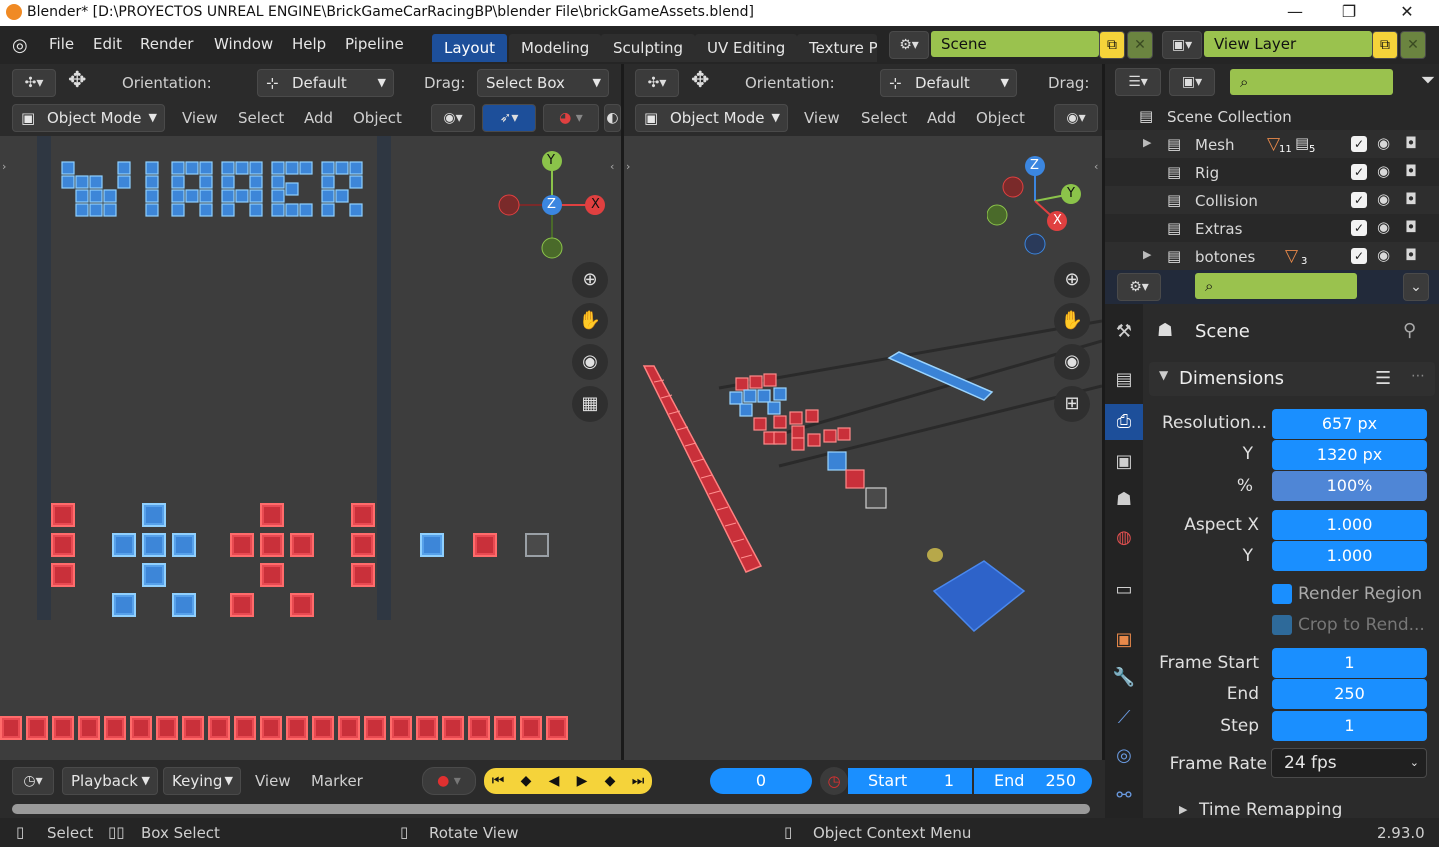 This screenshot has height=847, width=1439. I want to click on aspect-y-field: 1.000, so click(1349, 556).